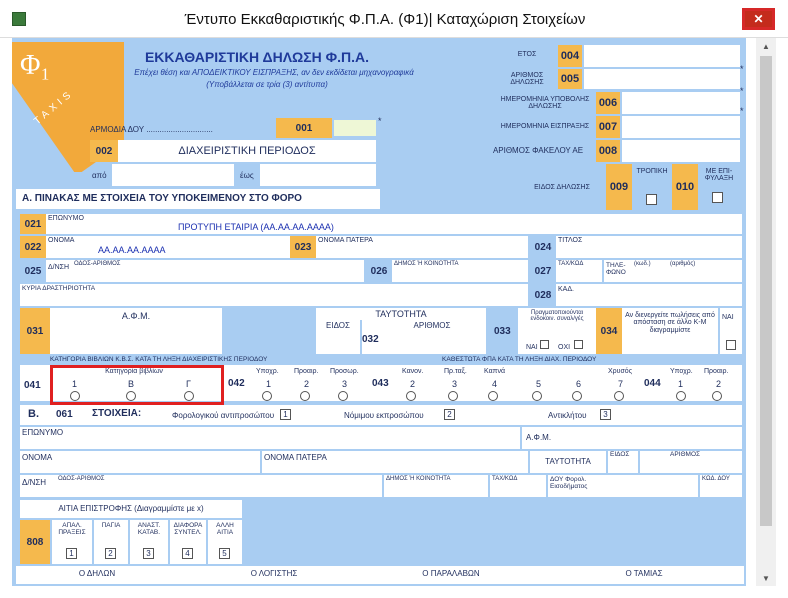  What do you see at coordinates (649, 295) in the screenshot?
I see `kad-field: ΚΑΔ.` at bounding box center [649, 295].